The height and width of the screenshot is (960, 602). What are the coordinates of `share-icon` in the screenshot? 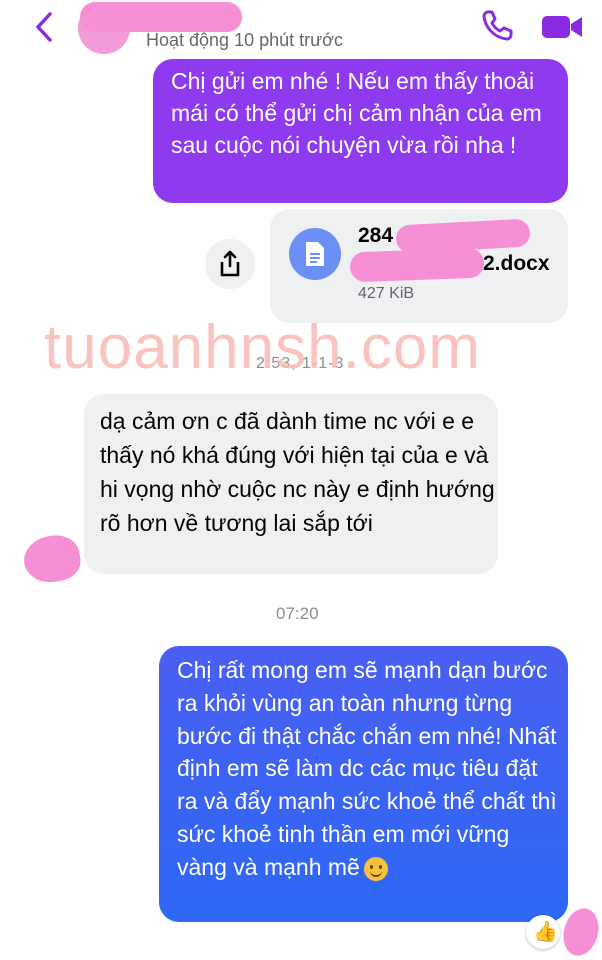 It's located at (230, 263).